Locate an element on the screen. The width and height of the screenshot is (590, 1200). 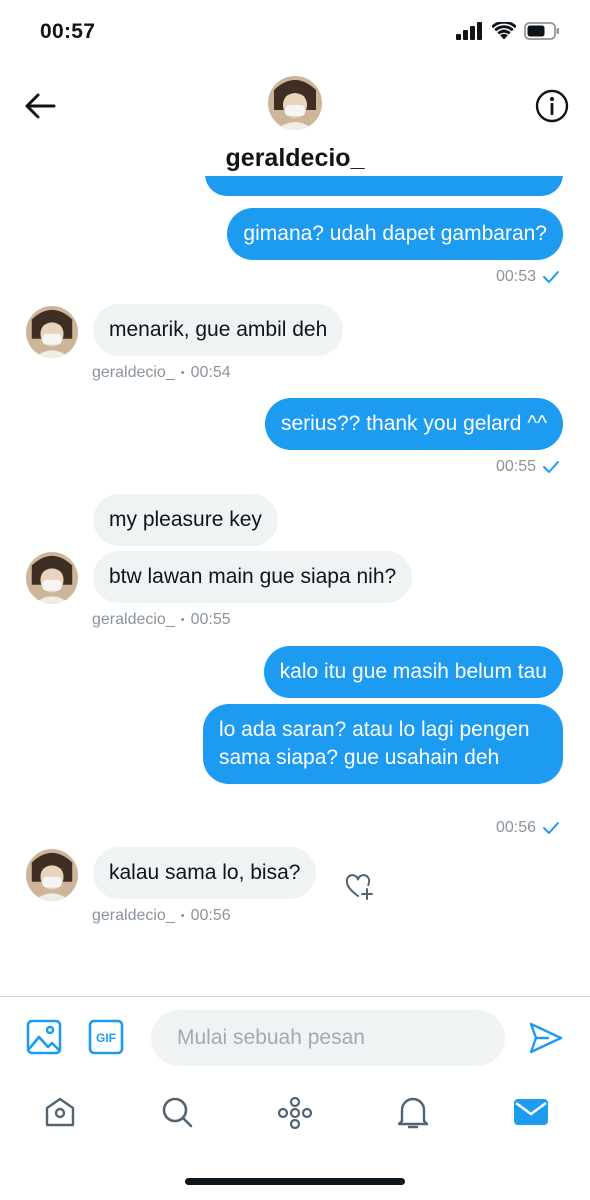
spaces-icon is located at coordinates (295, 1112).